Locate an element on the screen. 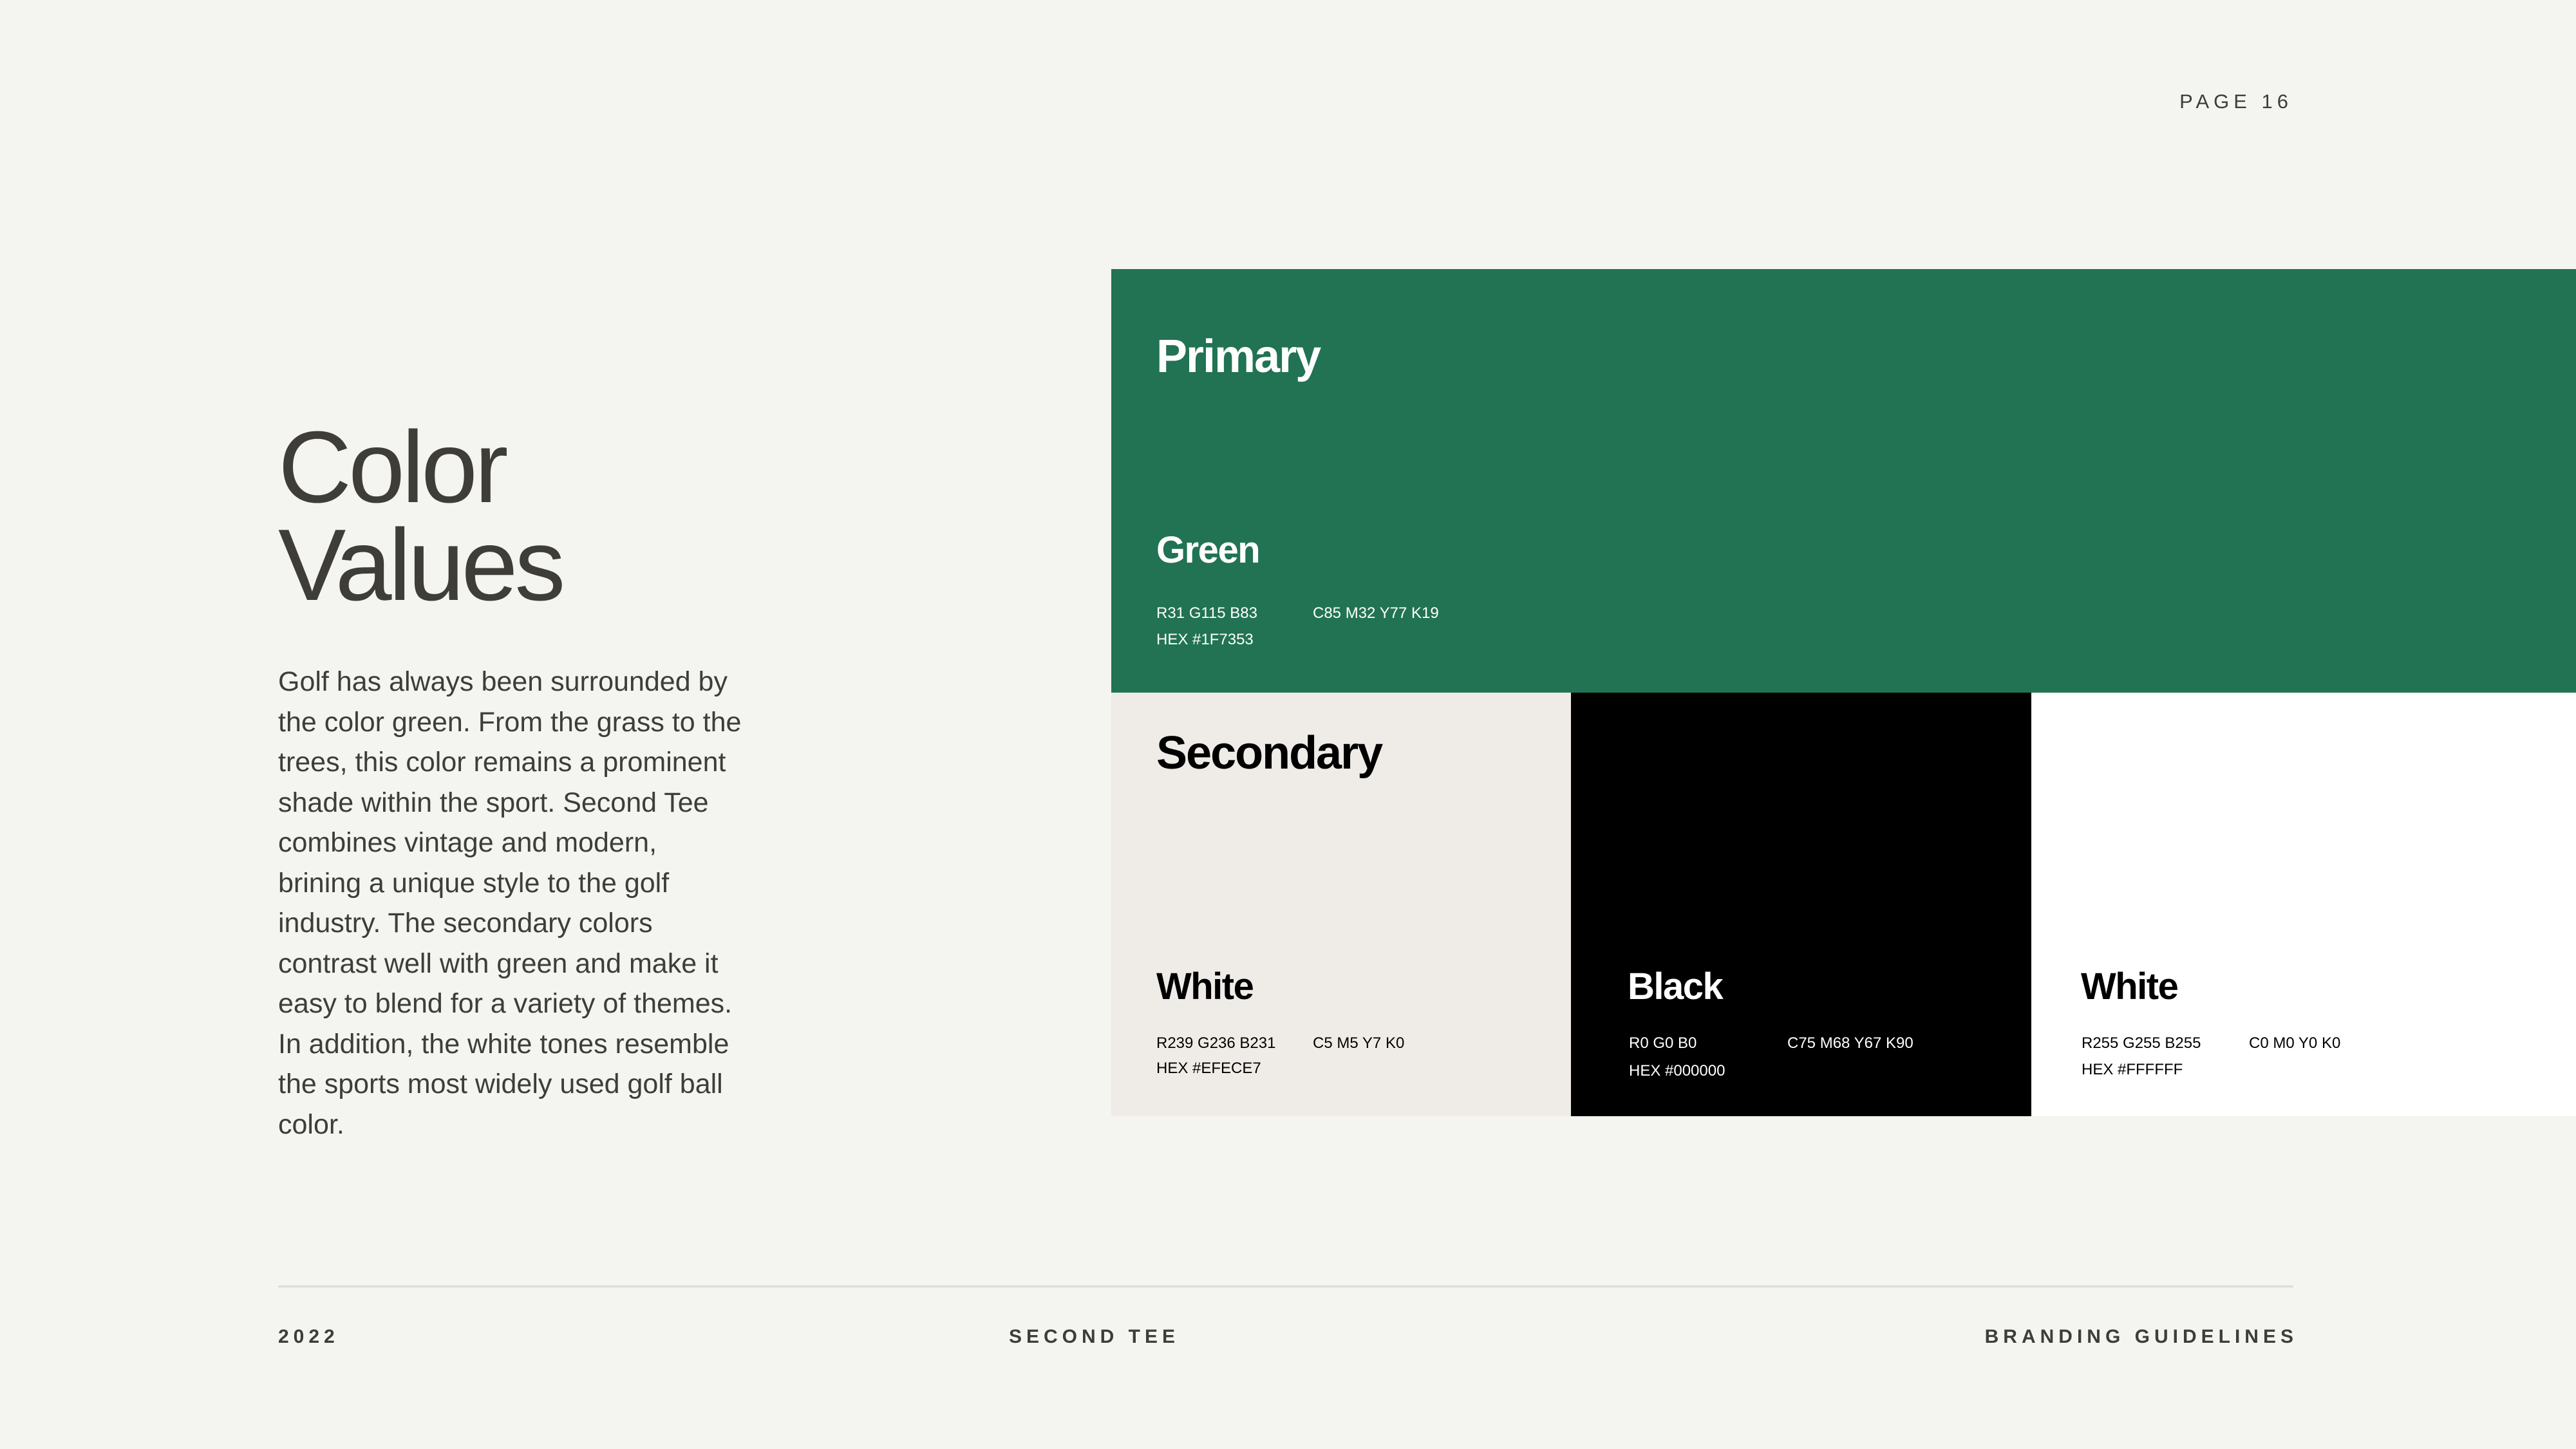  page-title: Color Values is located at coordinates (421, 516).